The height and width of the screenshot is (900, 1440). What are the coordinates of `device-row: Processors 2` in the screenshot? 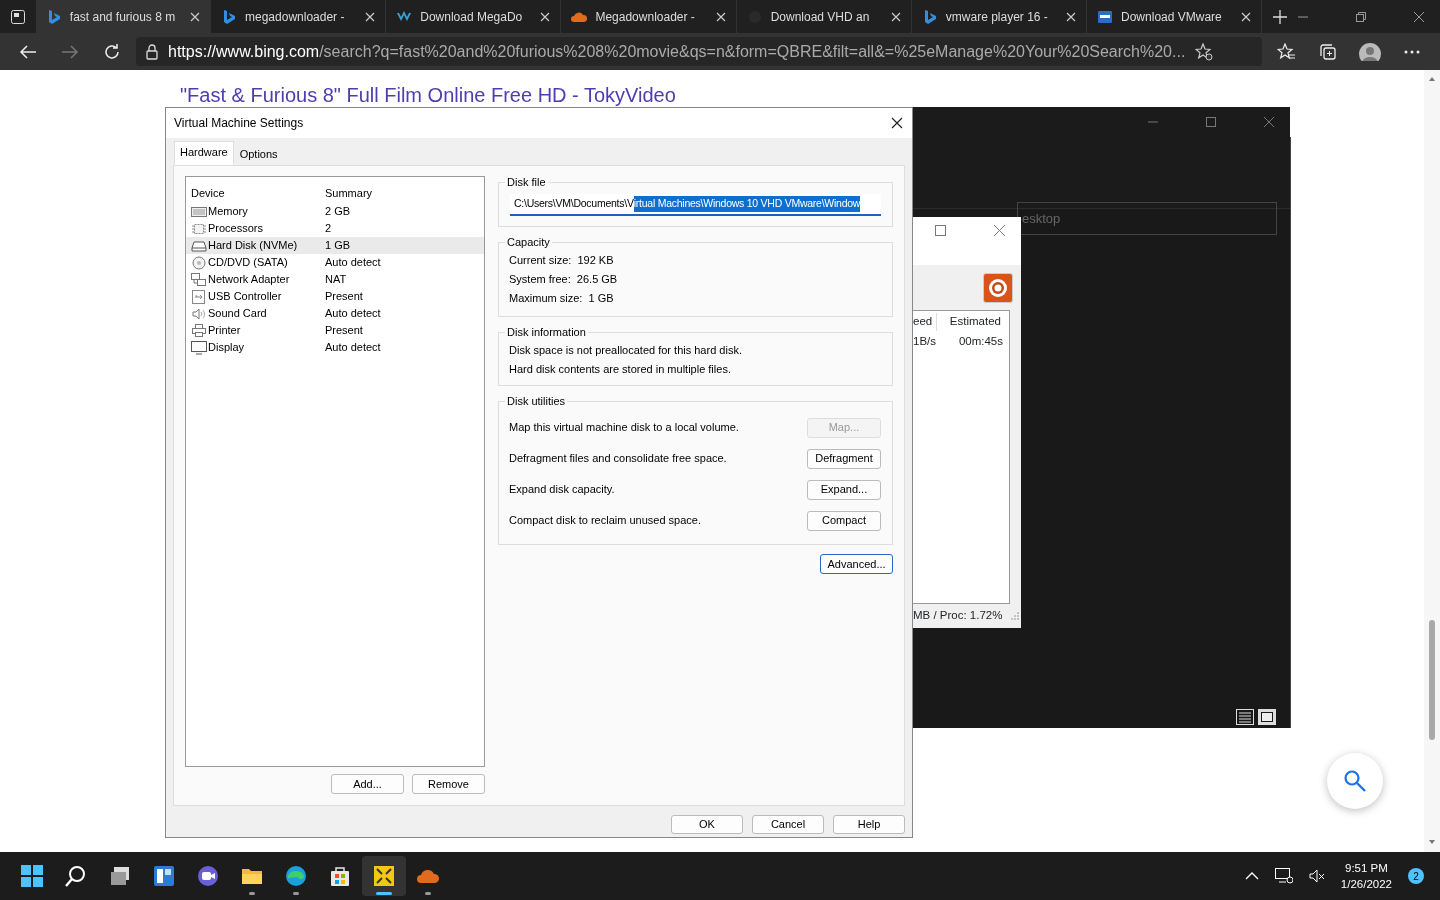 It's located at (335, 228).